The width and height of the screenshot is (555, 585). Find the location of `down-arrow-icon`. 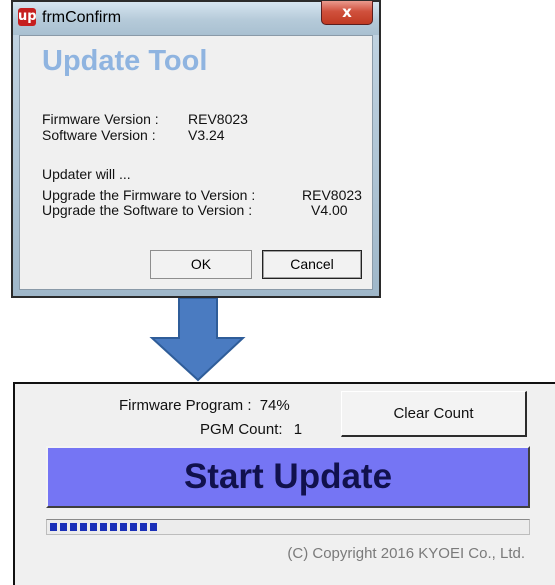

down-arrow-icon is located at coordinates (197, 340).